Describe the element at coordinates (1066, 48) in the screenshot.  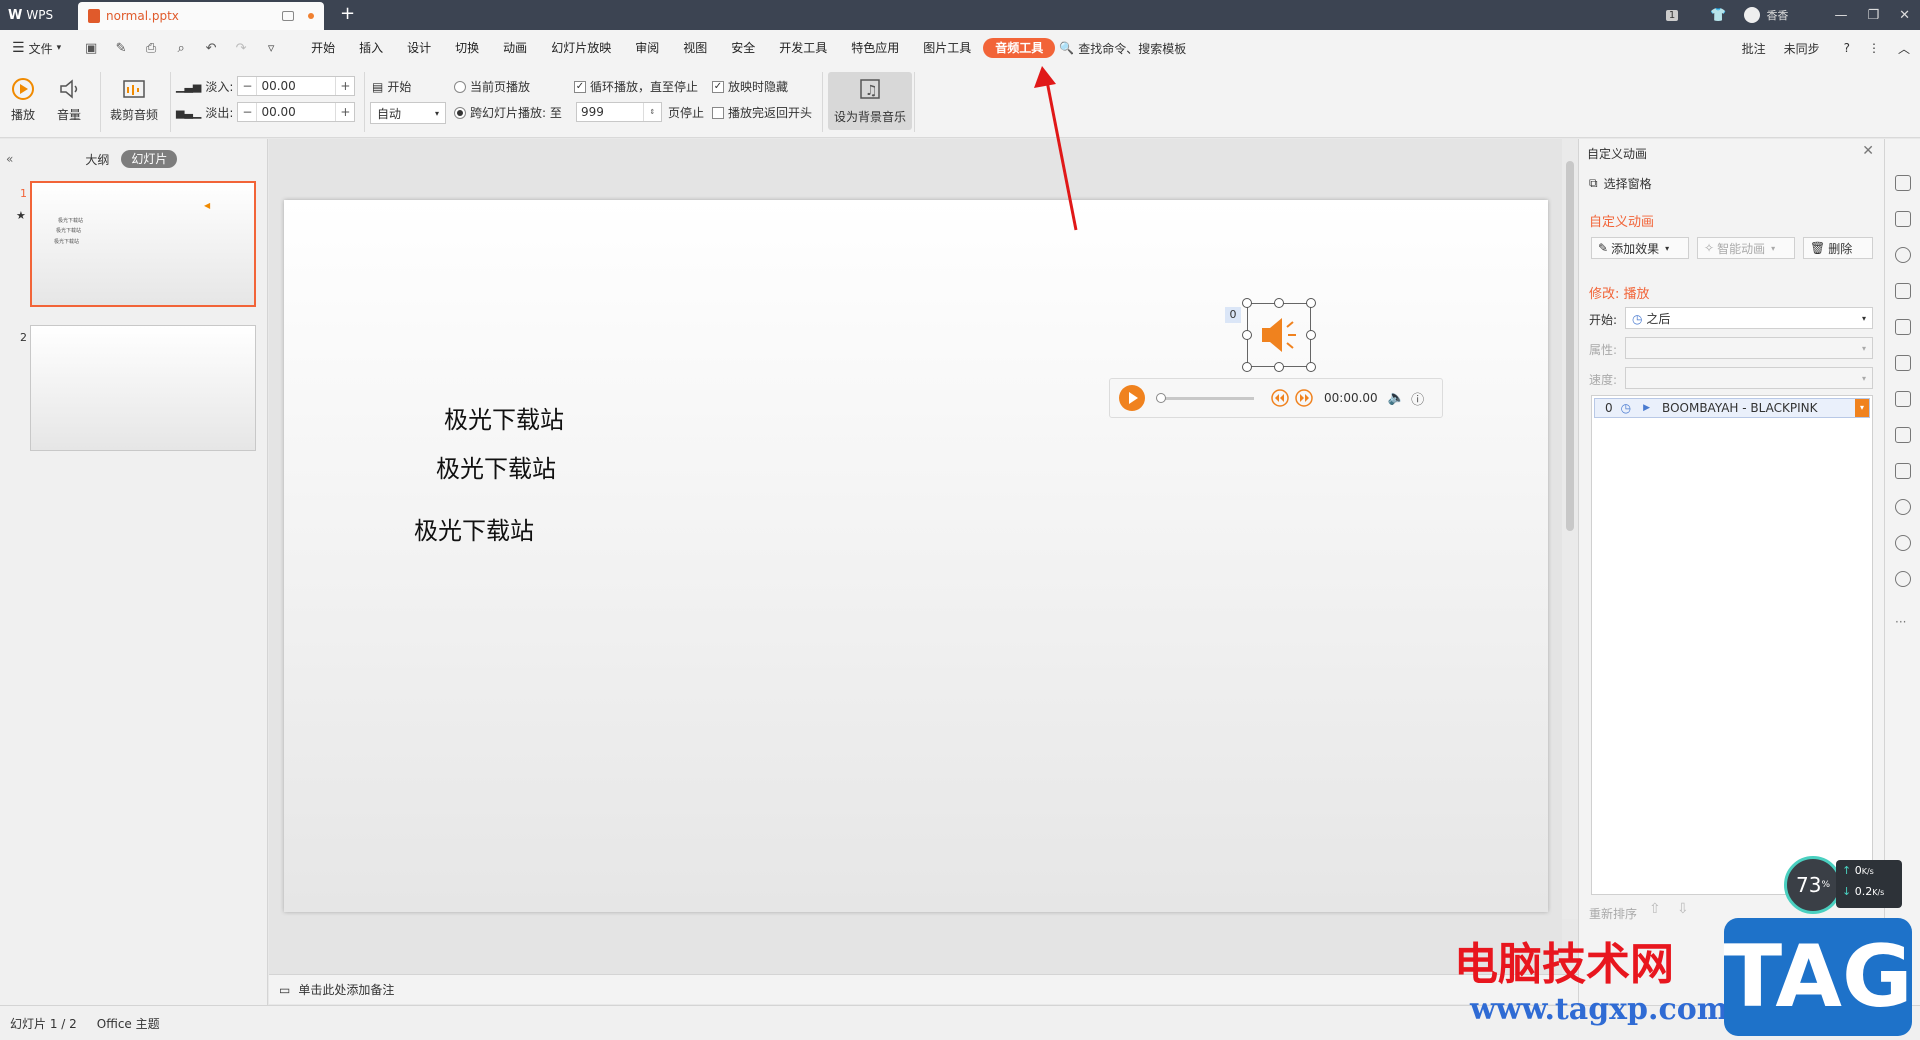
I see `search-icon: 🔍` at that location.